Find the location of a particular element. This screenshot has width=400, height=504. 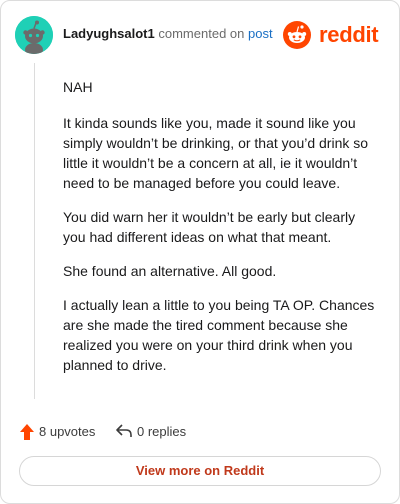

upvote-count: 8 upvotes is located at coordinates (67, 431).